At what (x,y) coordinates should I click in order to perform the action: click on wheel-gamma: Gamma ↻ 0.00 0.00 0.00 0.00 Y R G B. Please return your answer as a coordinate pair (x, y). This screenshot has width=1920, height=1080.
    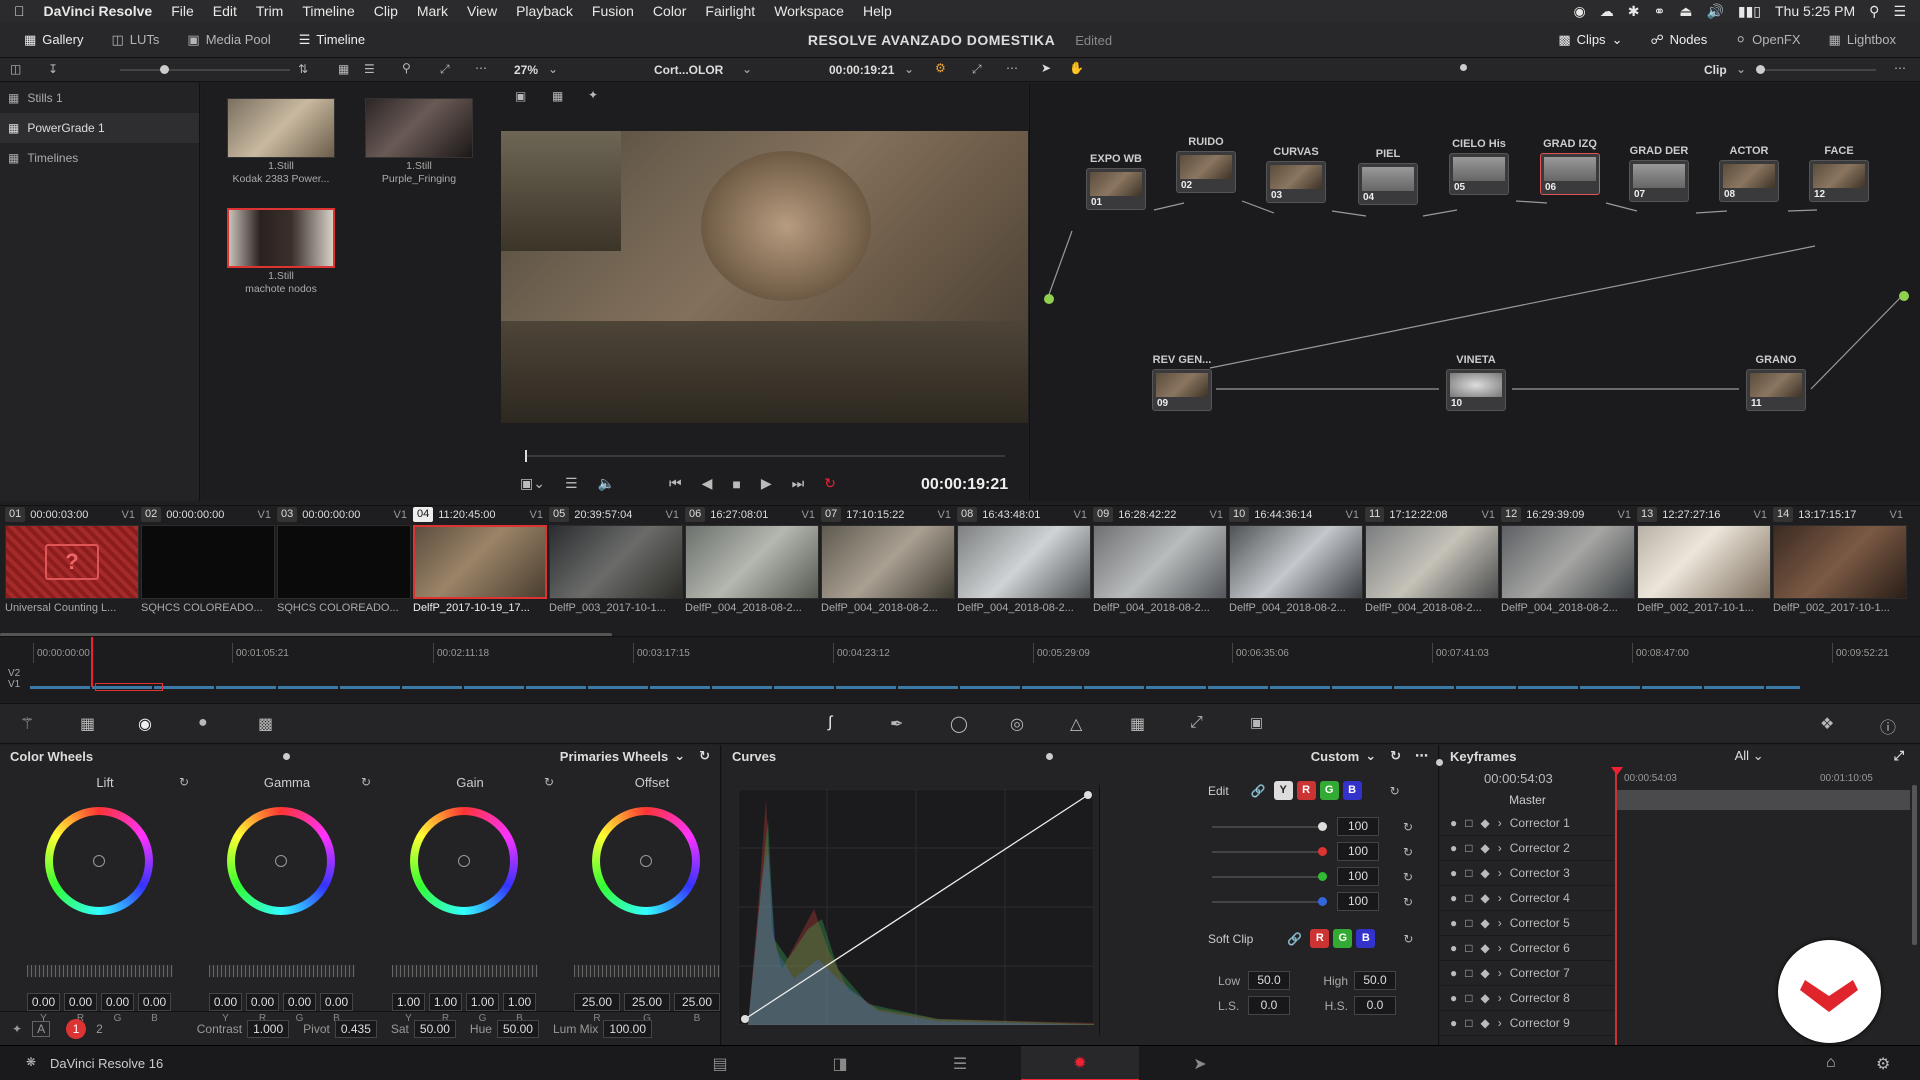
    Looking at the image, I should click on (287, 899).